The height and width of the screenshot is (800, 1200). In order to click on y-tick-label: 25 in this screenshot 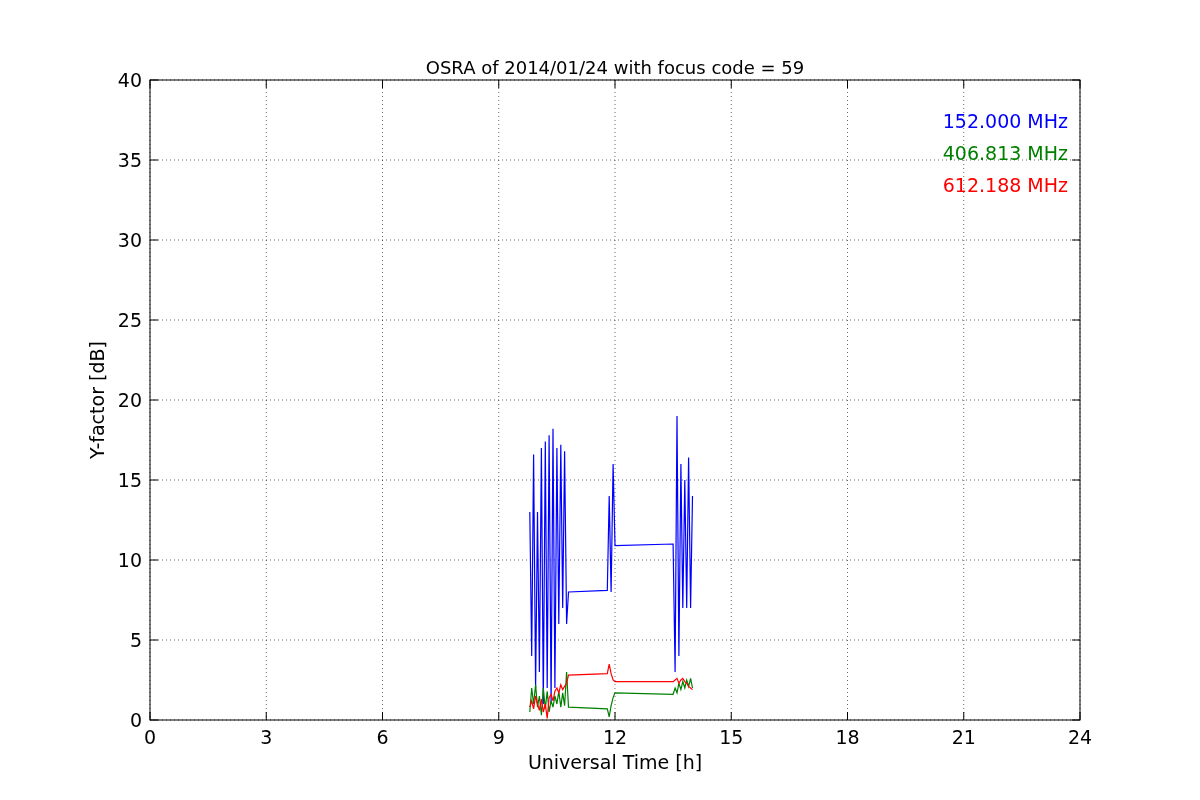, I will do `click(129, 320)`.